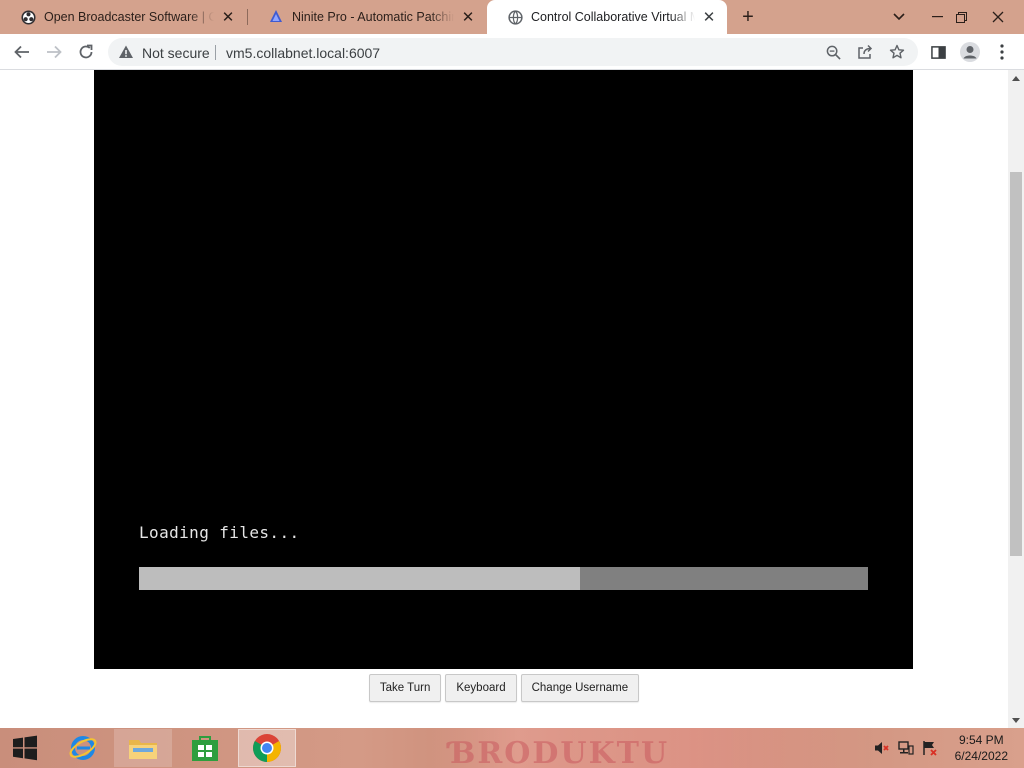 This screenshot has height=768, width=1024. I want to click on bookmark-star-icon, so click(897, 52).